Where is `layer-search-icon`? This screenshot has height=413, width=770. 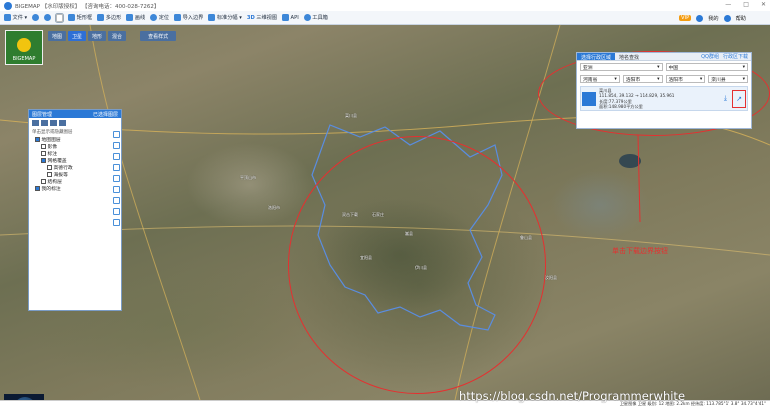 layer-search-icon is located at coordinates (62, 123).